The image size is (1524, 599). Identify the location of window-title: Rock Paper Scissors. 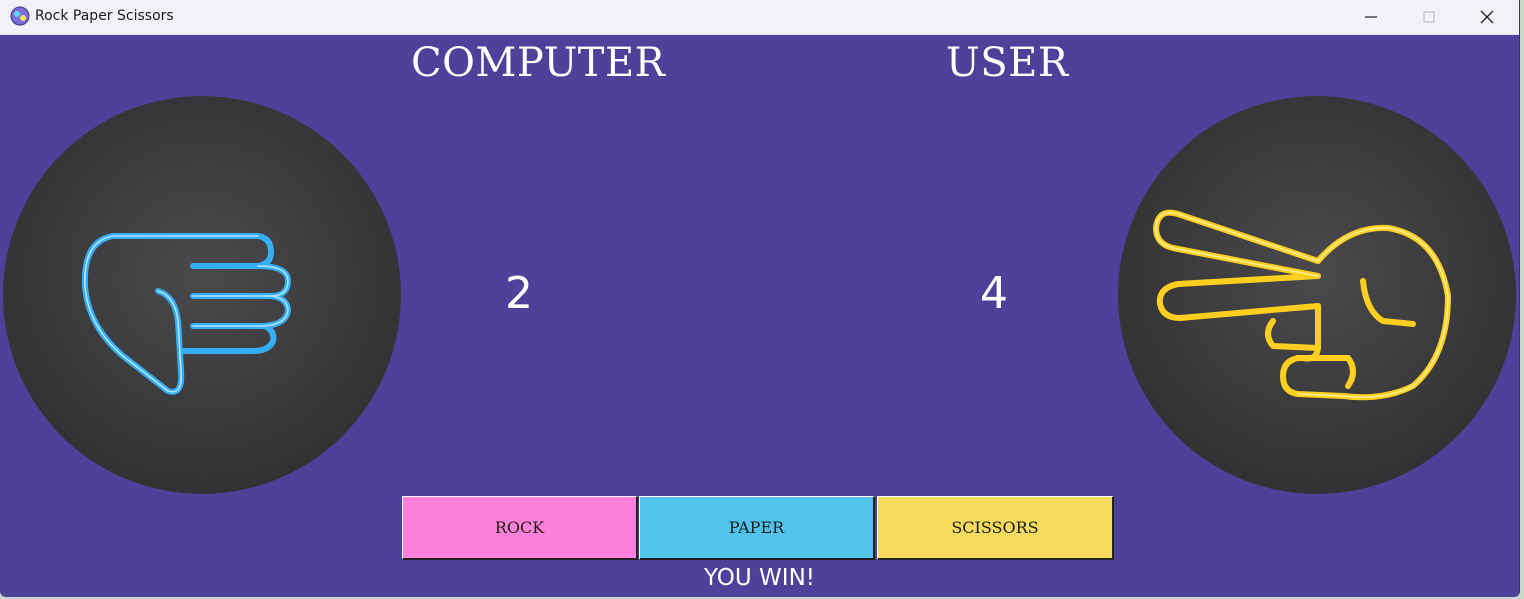
(104, 16).